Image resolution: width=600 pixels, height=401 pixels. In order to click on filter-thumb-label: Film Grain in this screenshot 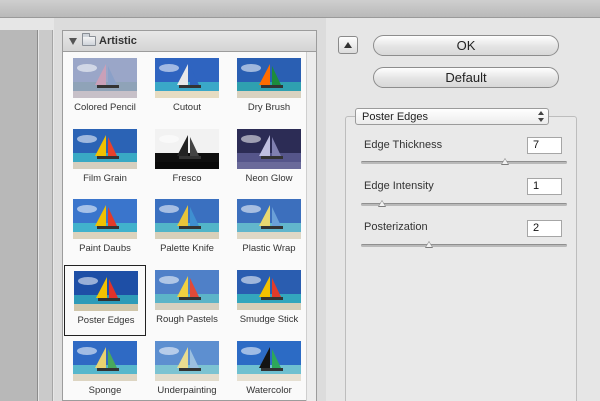, I will do `click(105, 178)`.